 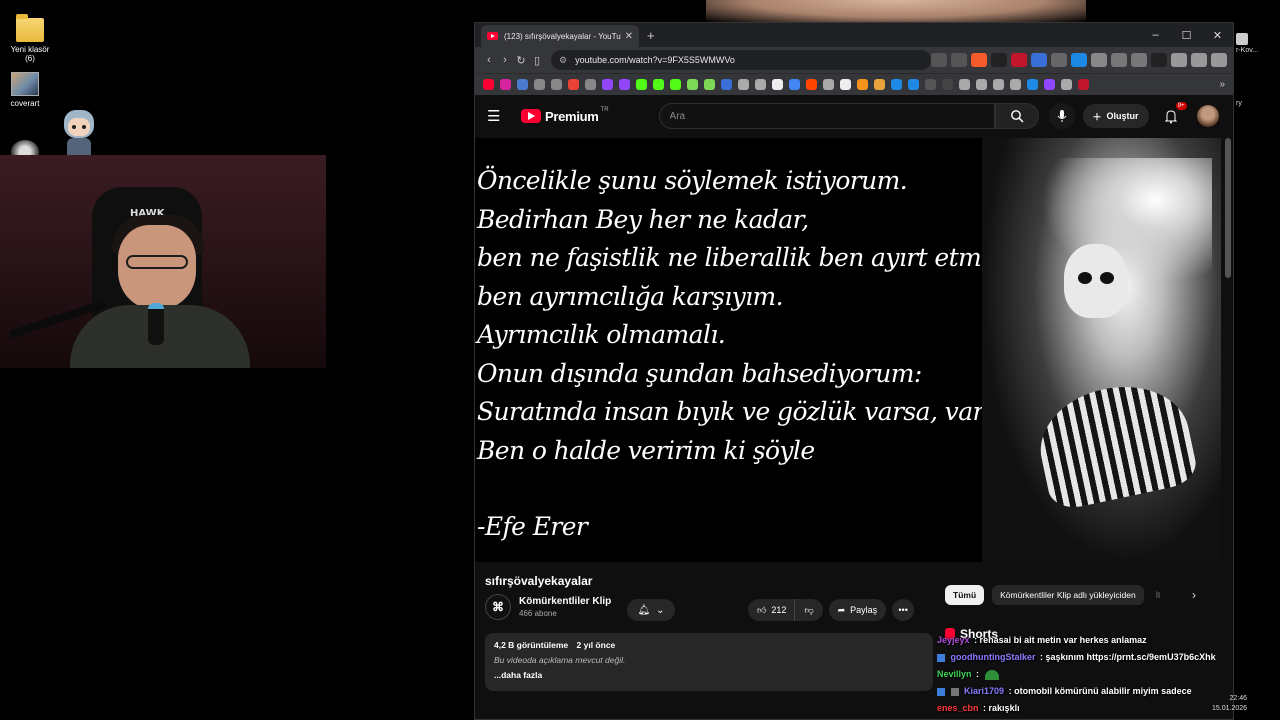 What do you see at coordinates (1228, 208) in the screenshot?
I see `page-scrollbar` at bounding box center [1228, 208].